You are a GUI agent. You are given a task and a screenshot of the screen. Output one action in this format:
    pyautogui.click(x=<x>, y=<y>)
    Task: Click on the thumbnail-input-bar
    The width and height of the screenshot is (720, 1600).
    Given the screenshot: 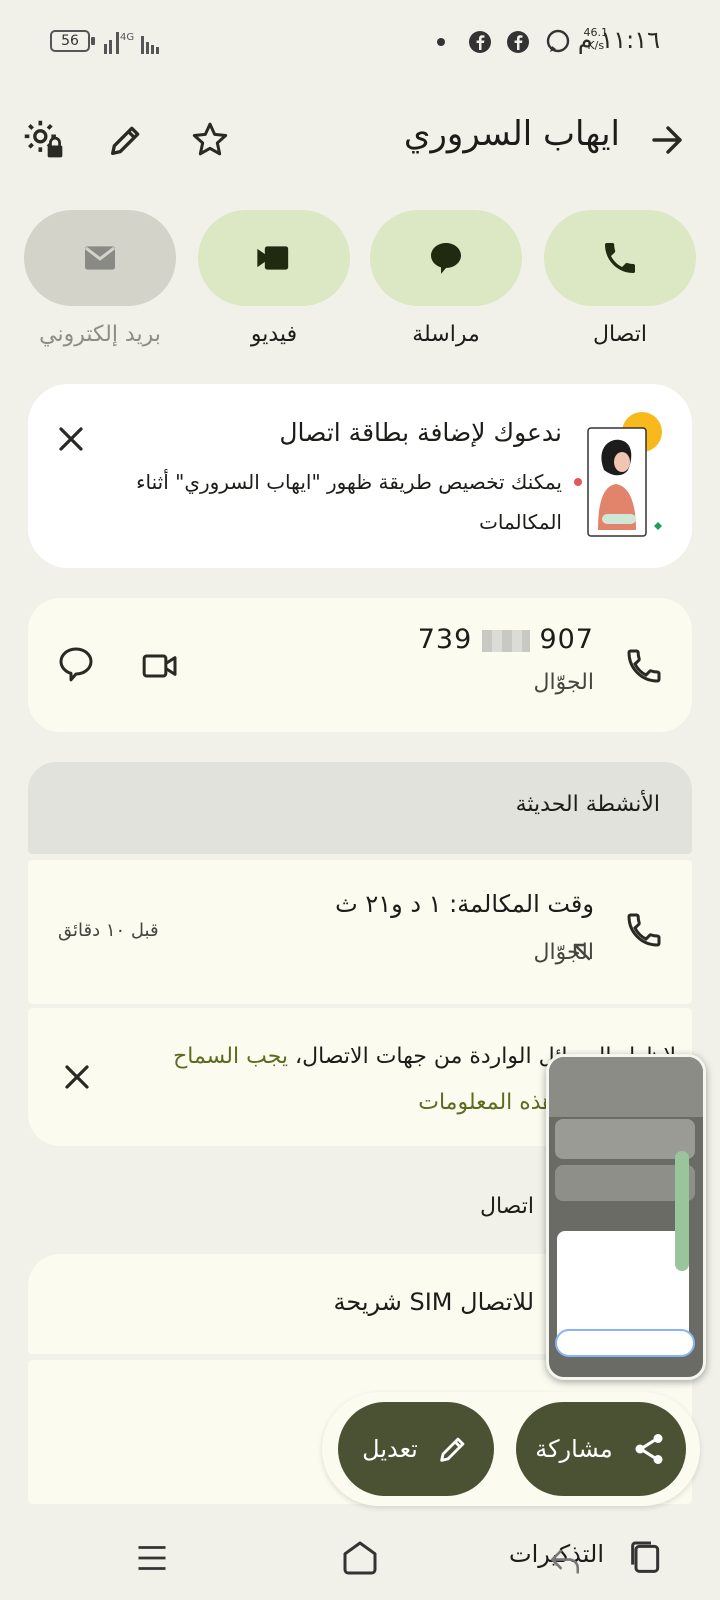 What is the action you would take?
    pyautogui.click(x=625, y=1343)
    